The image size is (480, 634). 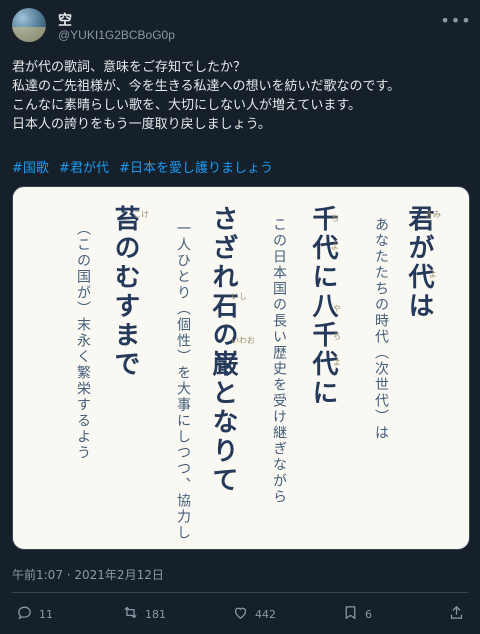 What do you see at coordinates (88, 574) in the screenshot?
I see `post-timestamp: 午前1:07 · 2021年2月12日` at bounding box center [88, 574].